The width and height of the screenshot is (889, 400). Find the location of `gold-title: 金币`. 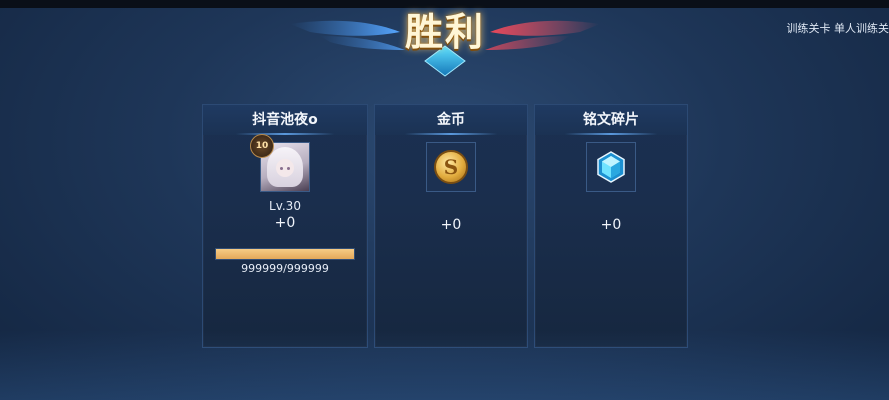

gold-title: 金币 is located at coordinates (451, 120).